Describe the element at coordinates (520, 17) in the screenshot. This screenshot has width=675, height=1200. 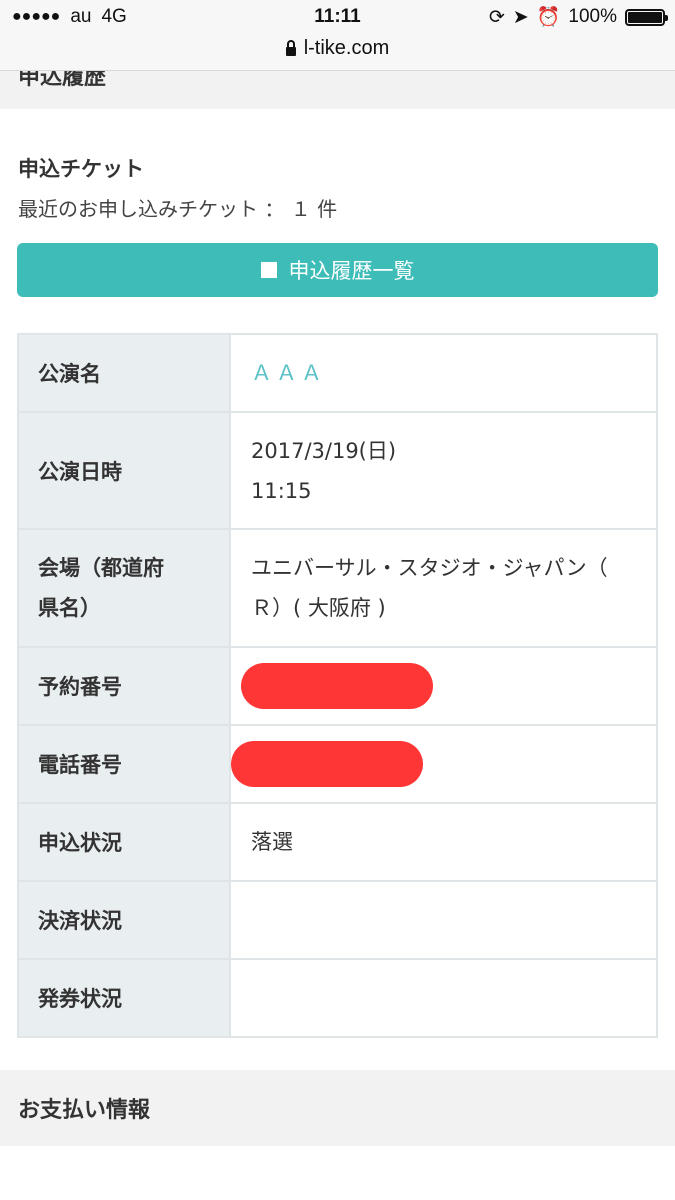
I see `location-arrow-icon: ➤` at that location.